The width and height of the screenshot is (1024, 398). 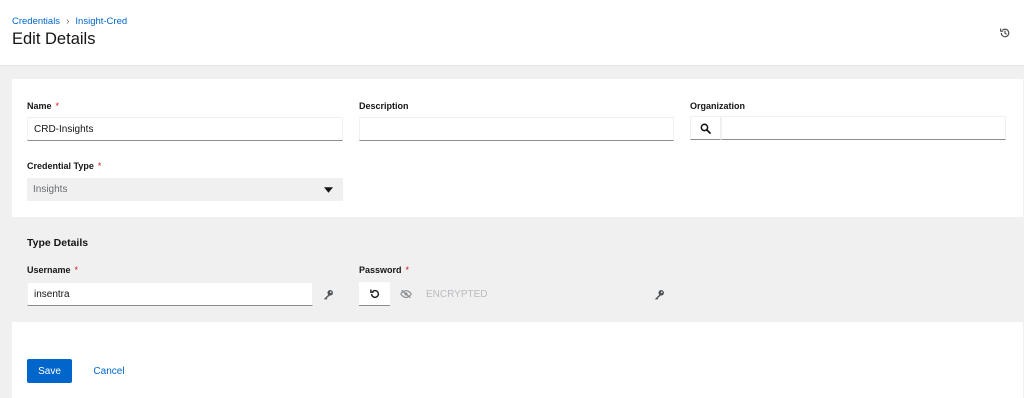 I want to click on password-label: Password *, so click(x=384, y=270).